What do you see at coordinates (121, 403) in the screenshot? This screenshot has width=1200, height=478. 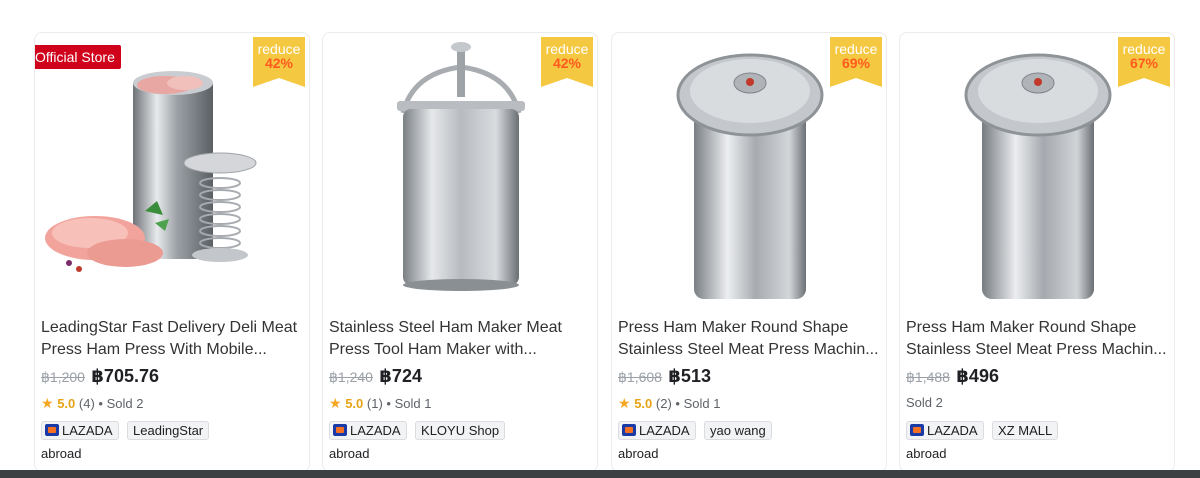 I see `sold-count: • Sold 2` at bounding box center [121, 403].